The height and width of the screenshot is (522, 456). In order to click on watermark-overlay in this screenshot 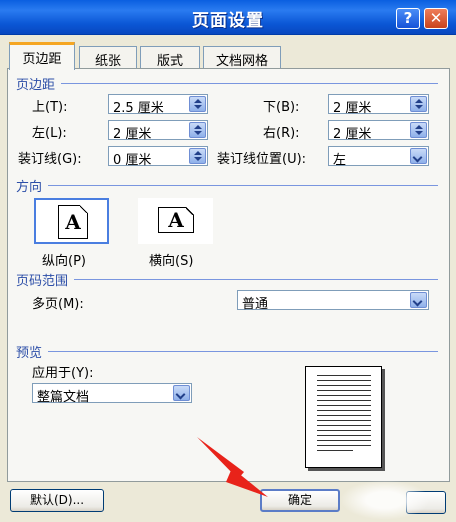, I will do `click(385, 500)`.